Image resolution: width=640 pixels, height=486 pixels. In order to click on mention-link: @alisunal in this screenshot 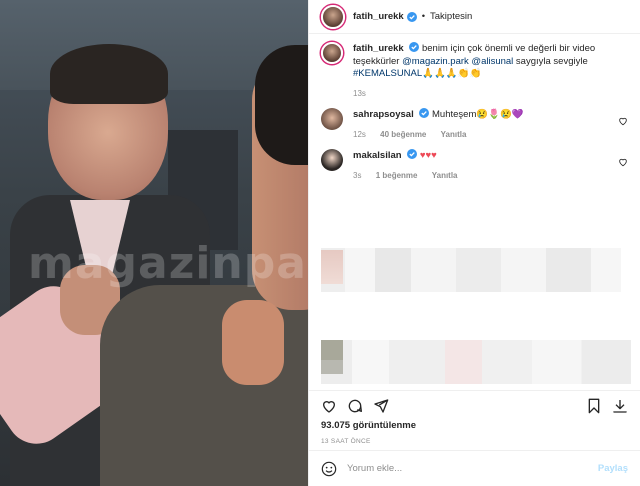, I will do `click(492, 61)`.